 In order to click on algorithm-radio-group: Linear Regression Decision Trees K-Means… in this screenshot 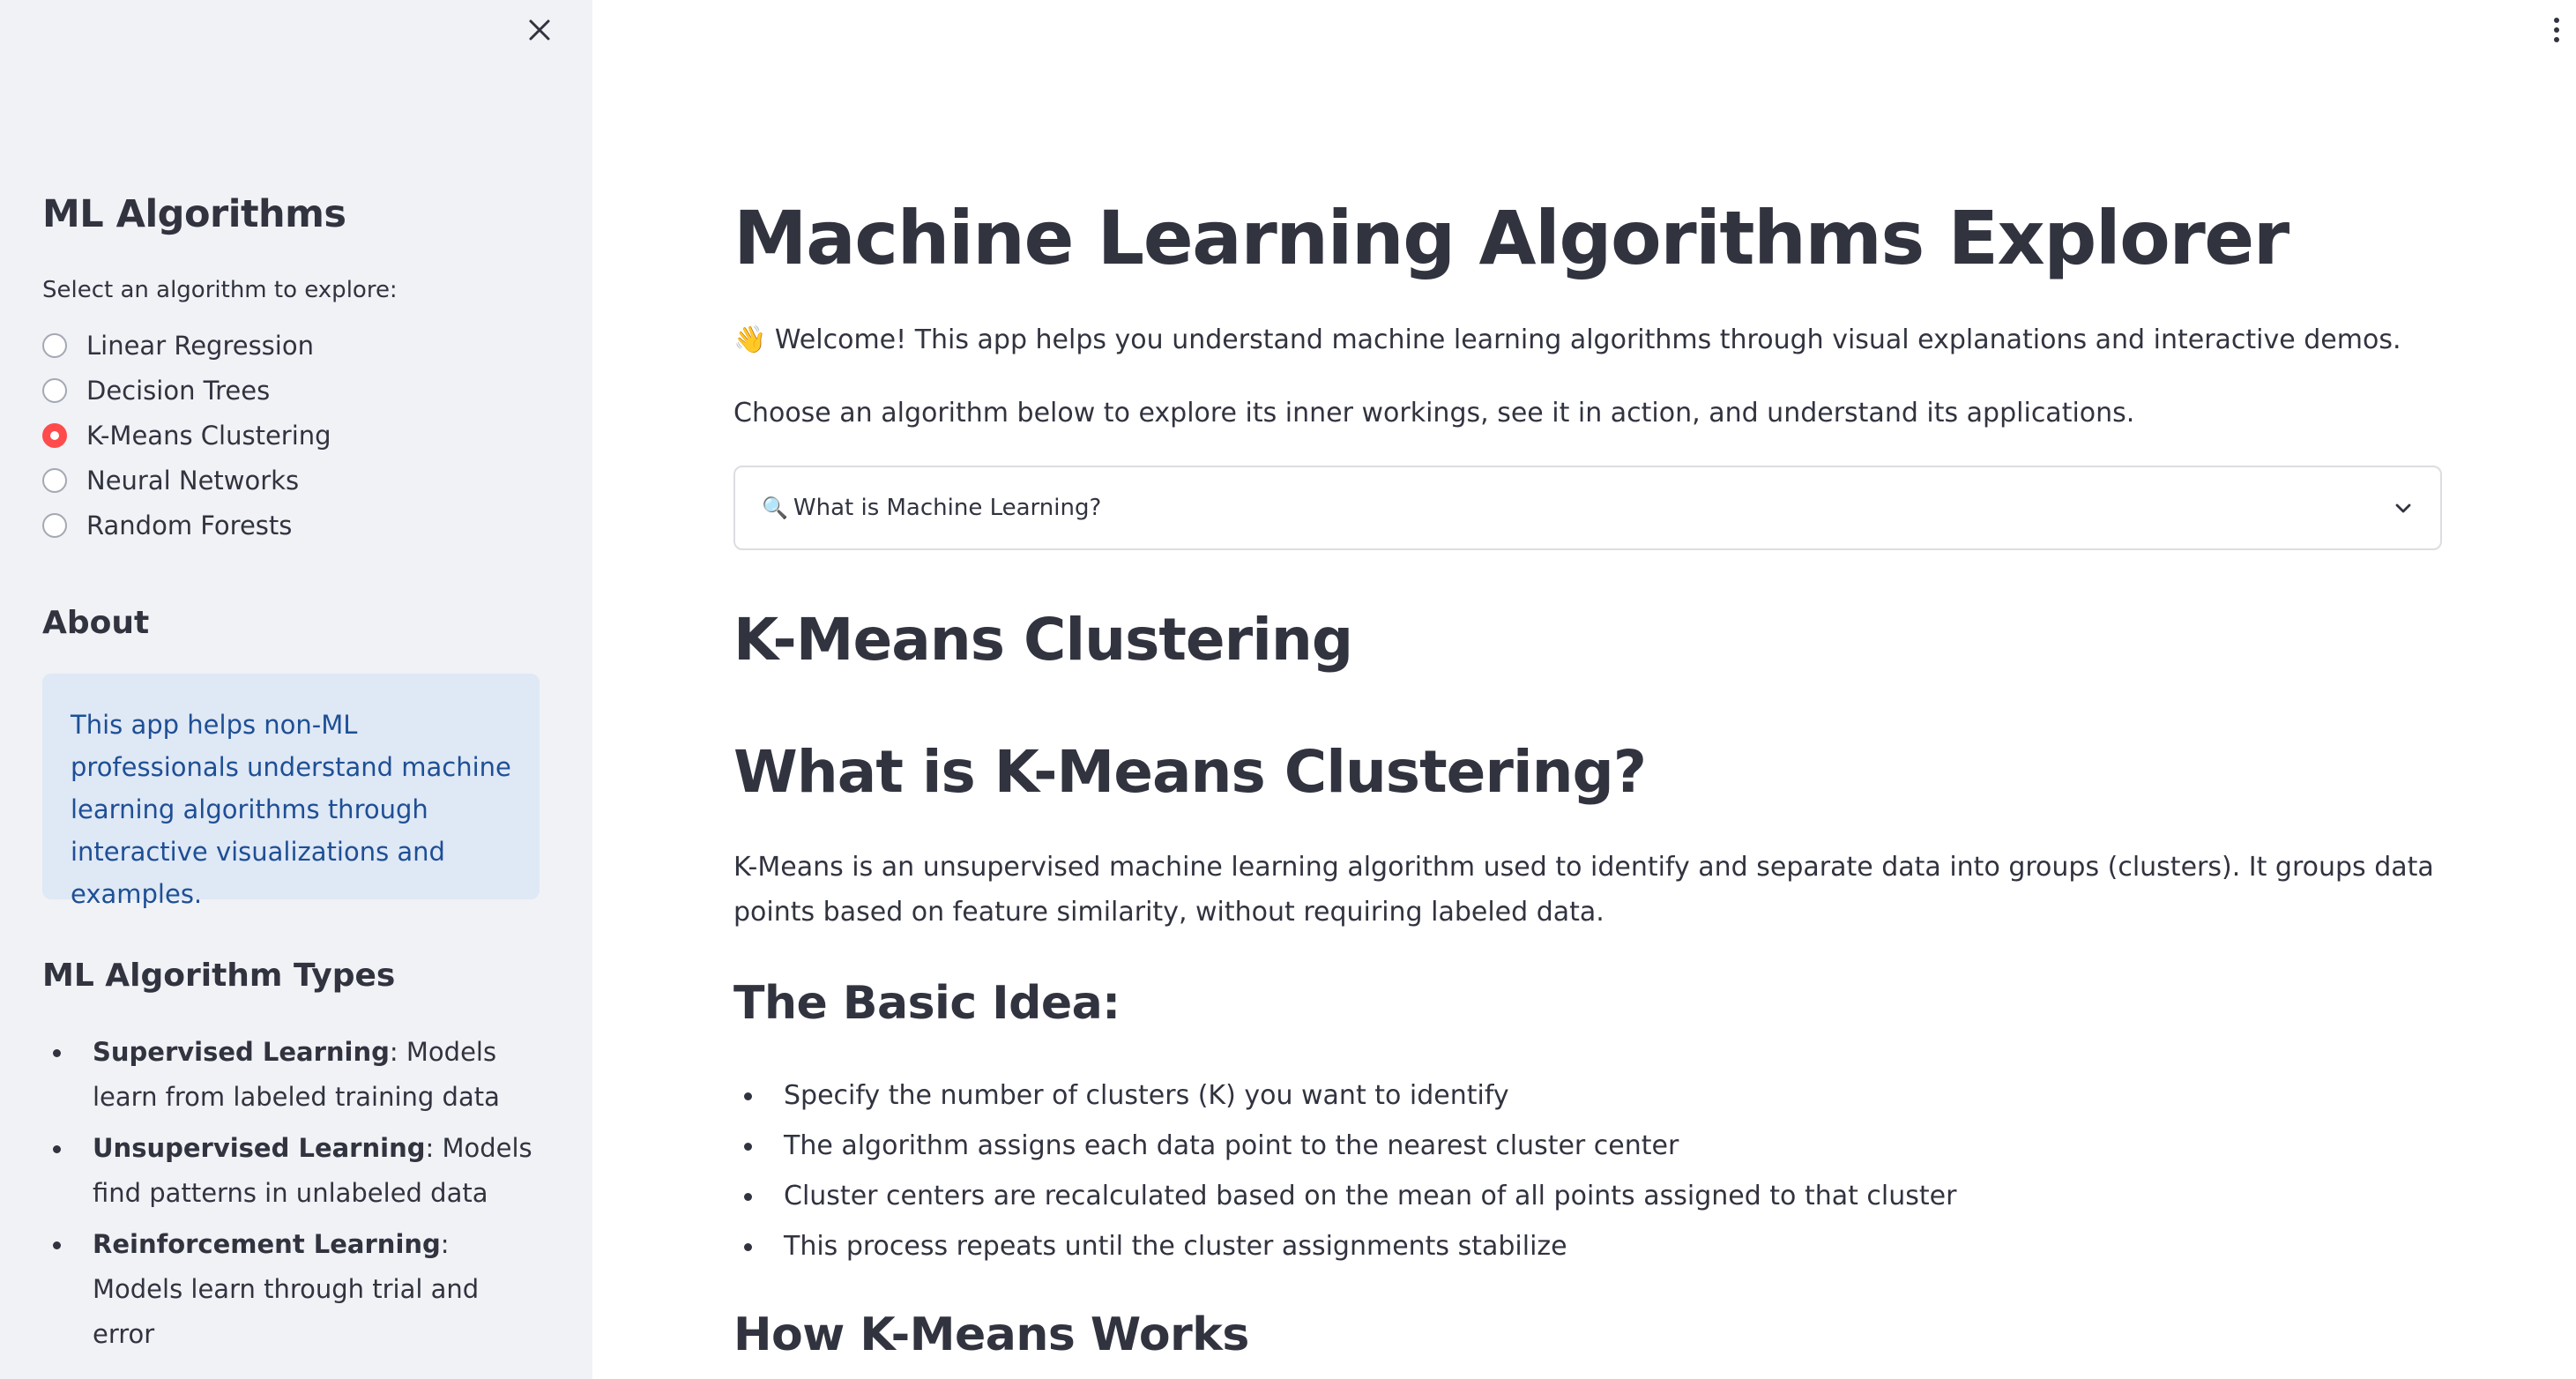, I will do `click(187, 435)`.